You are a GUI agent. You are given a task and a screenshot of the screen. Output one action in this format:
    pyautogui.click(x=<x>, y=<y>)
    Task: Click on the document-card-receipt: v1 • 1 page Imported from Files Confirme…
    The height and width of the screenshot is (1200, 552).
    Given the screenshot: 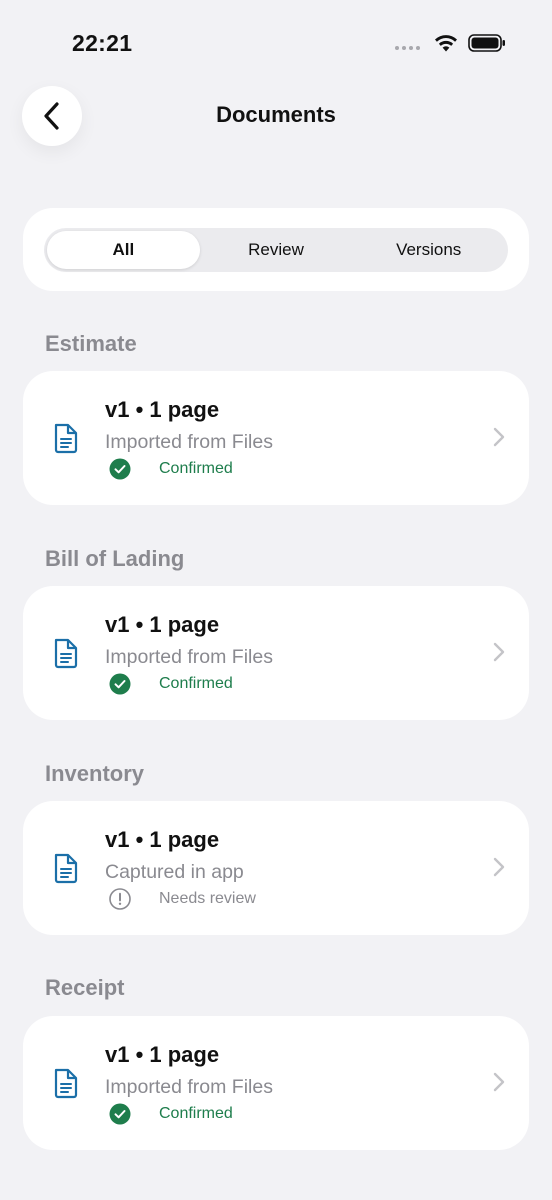 What is the action you would take?
    pyautogui.click(x=276, y=1083)
    